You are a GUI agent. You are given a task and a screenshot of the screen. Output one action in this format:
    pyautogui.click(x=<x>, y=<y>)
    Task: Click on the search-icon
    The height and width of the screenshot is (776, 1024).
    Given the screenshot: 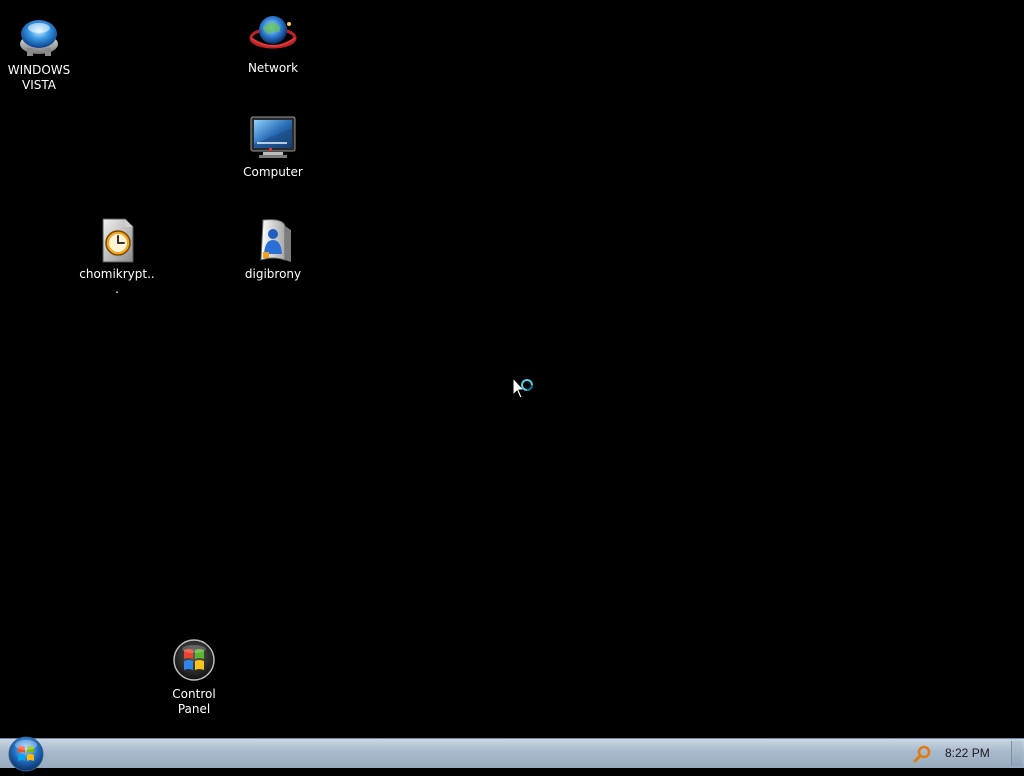 What is the action you would take?
    pyautogui.click(x=922, y=754)
    